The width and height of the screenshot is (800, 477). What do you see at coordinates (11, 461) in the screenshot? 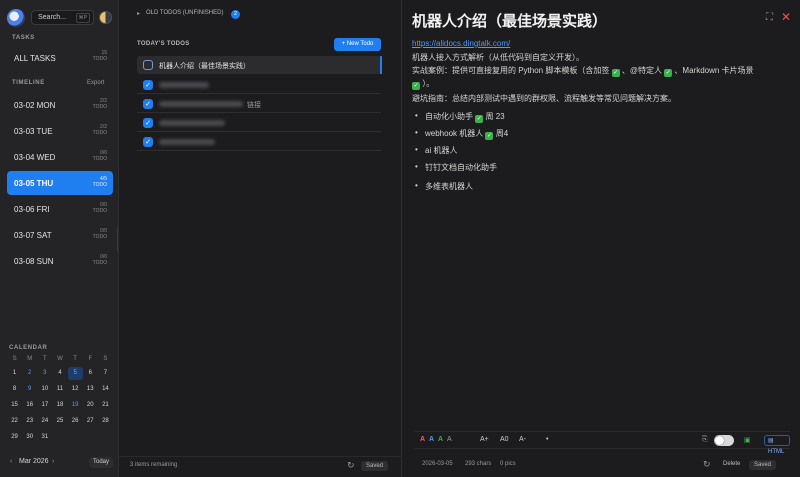
I see `prev-month-button: ‹` at bounding box center [11, 461].